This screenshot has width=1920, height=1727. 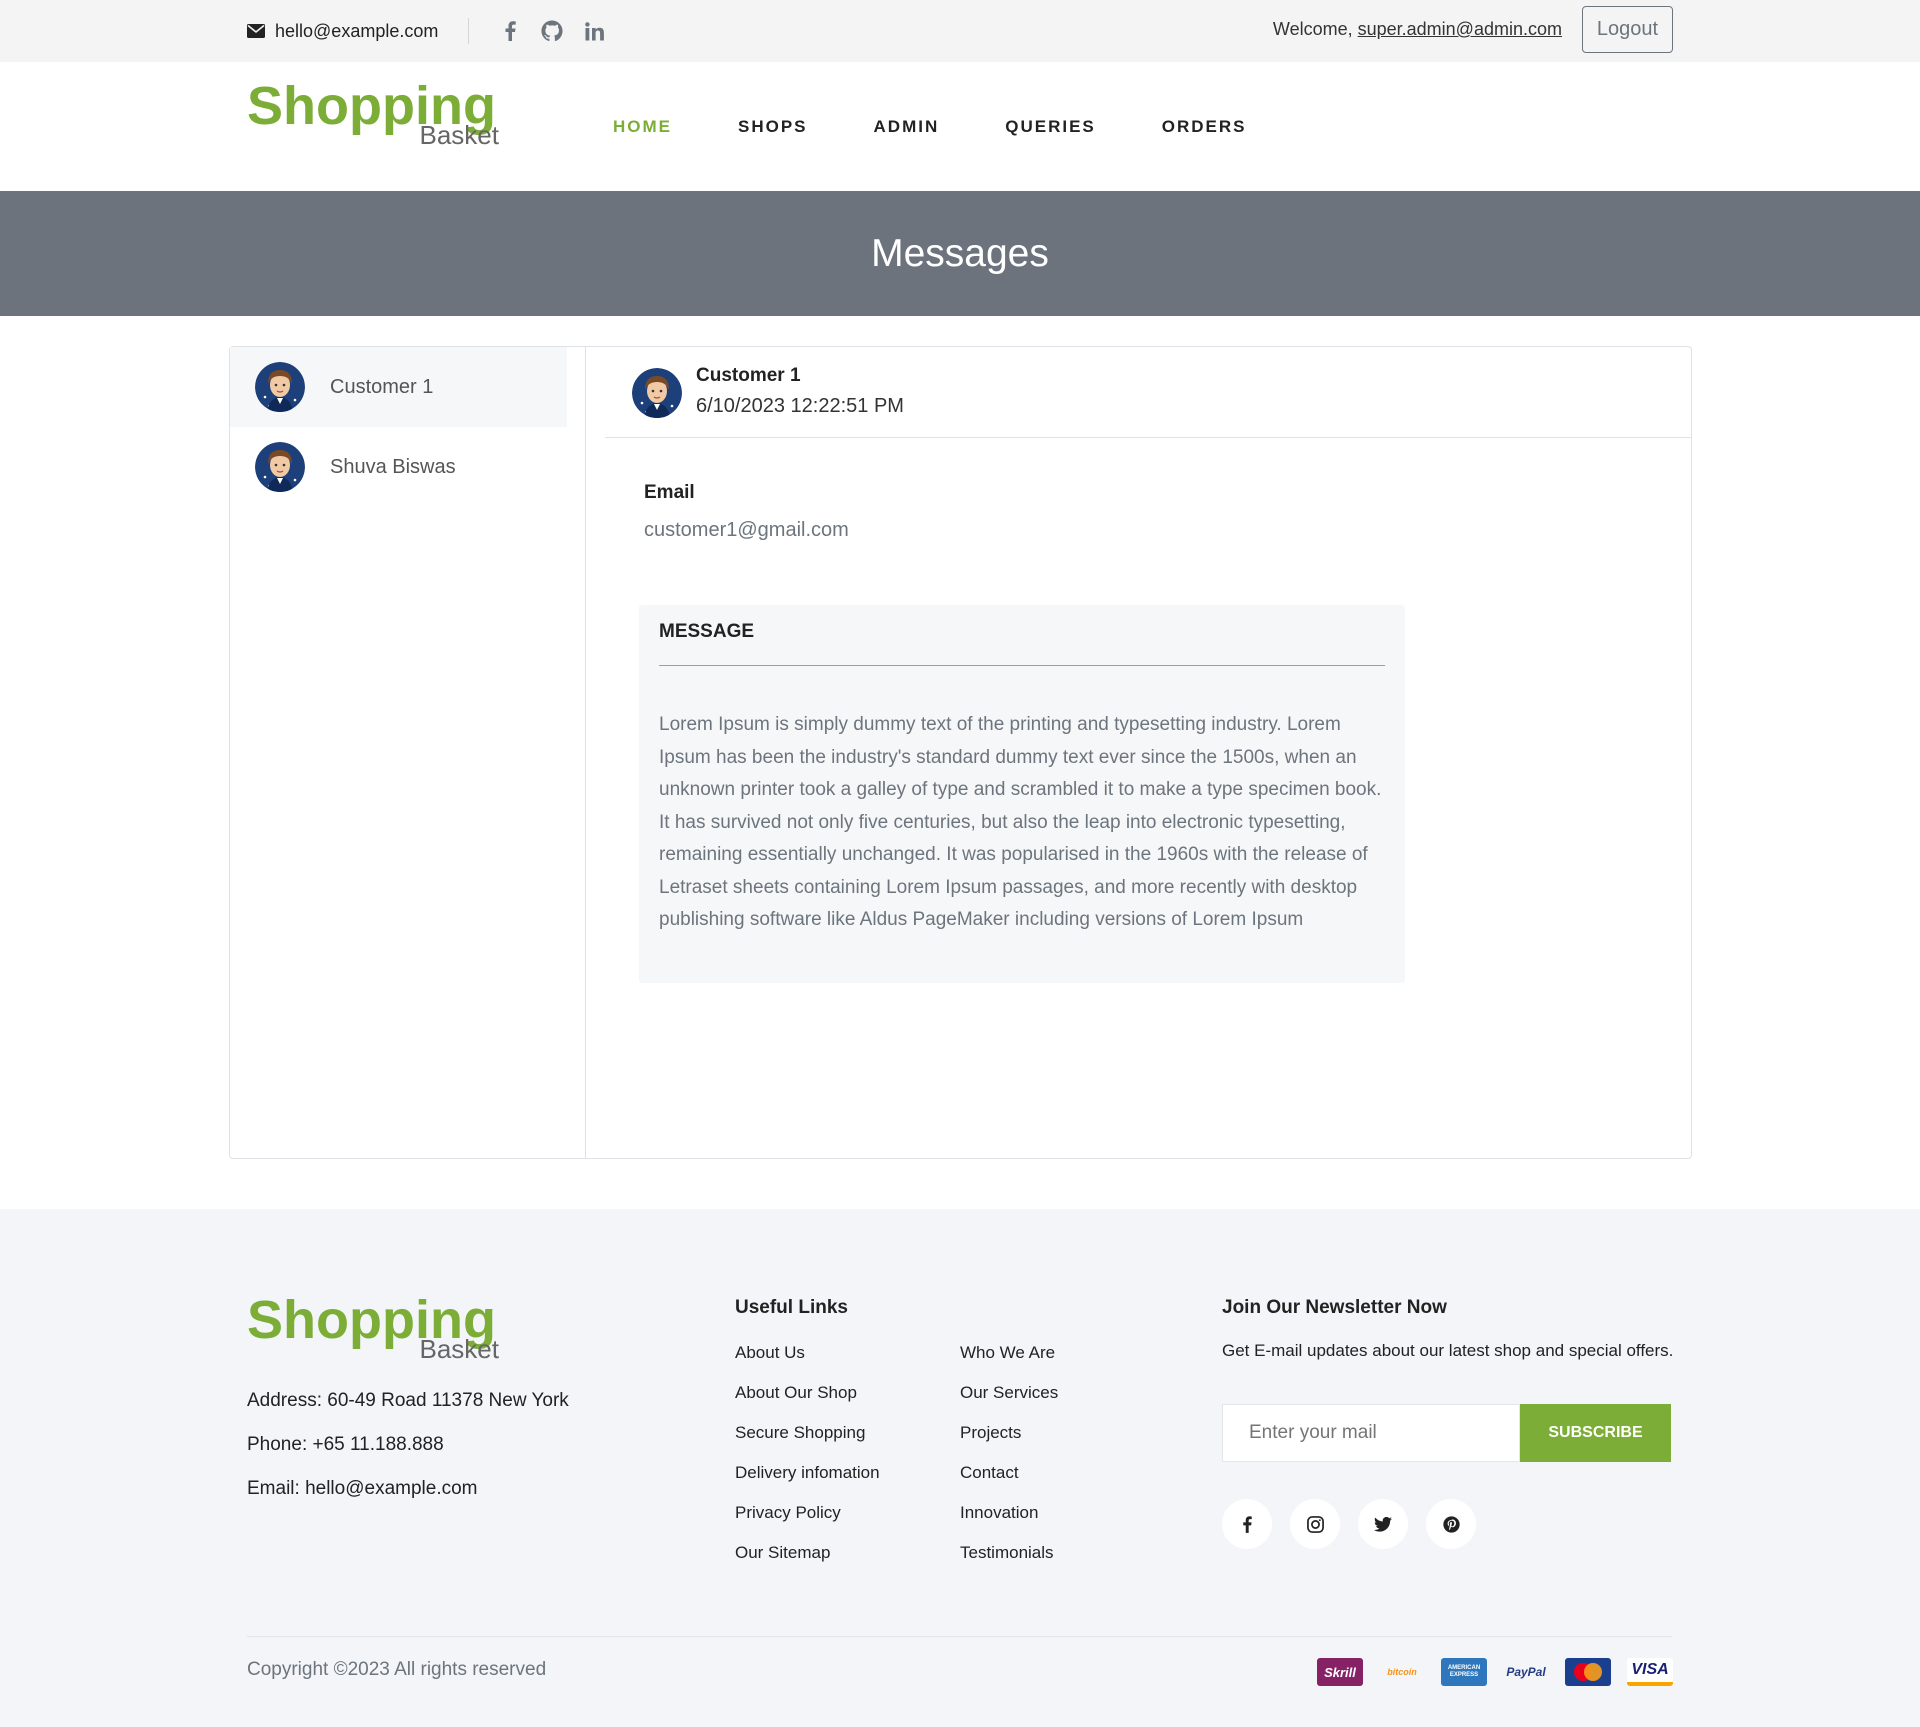 I want to click on bitcoin-icon: bitcoin, so click(x=1402, y=1672).